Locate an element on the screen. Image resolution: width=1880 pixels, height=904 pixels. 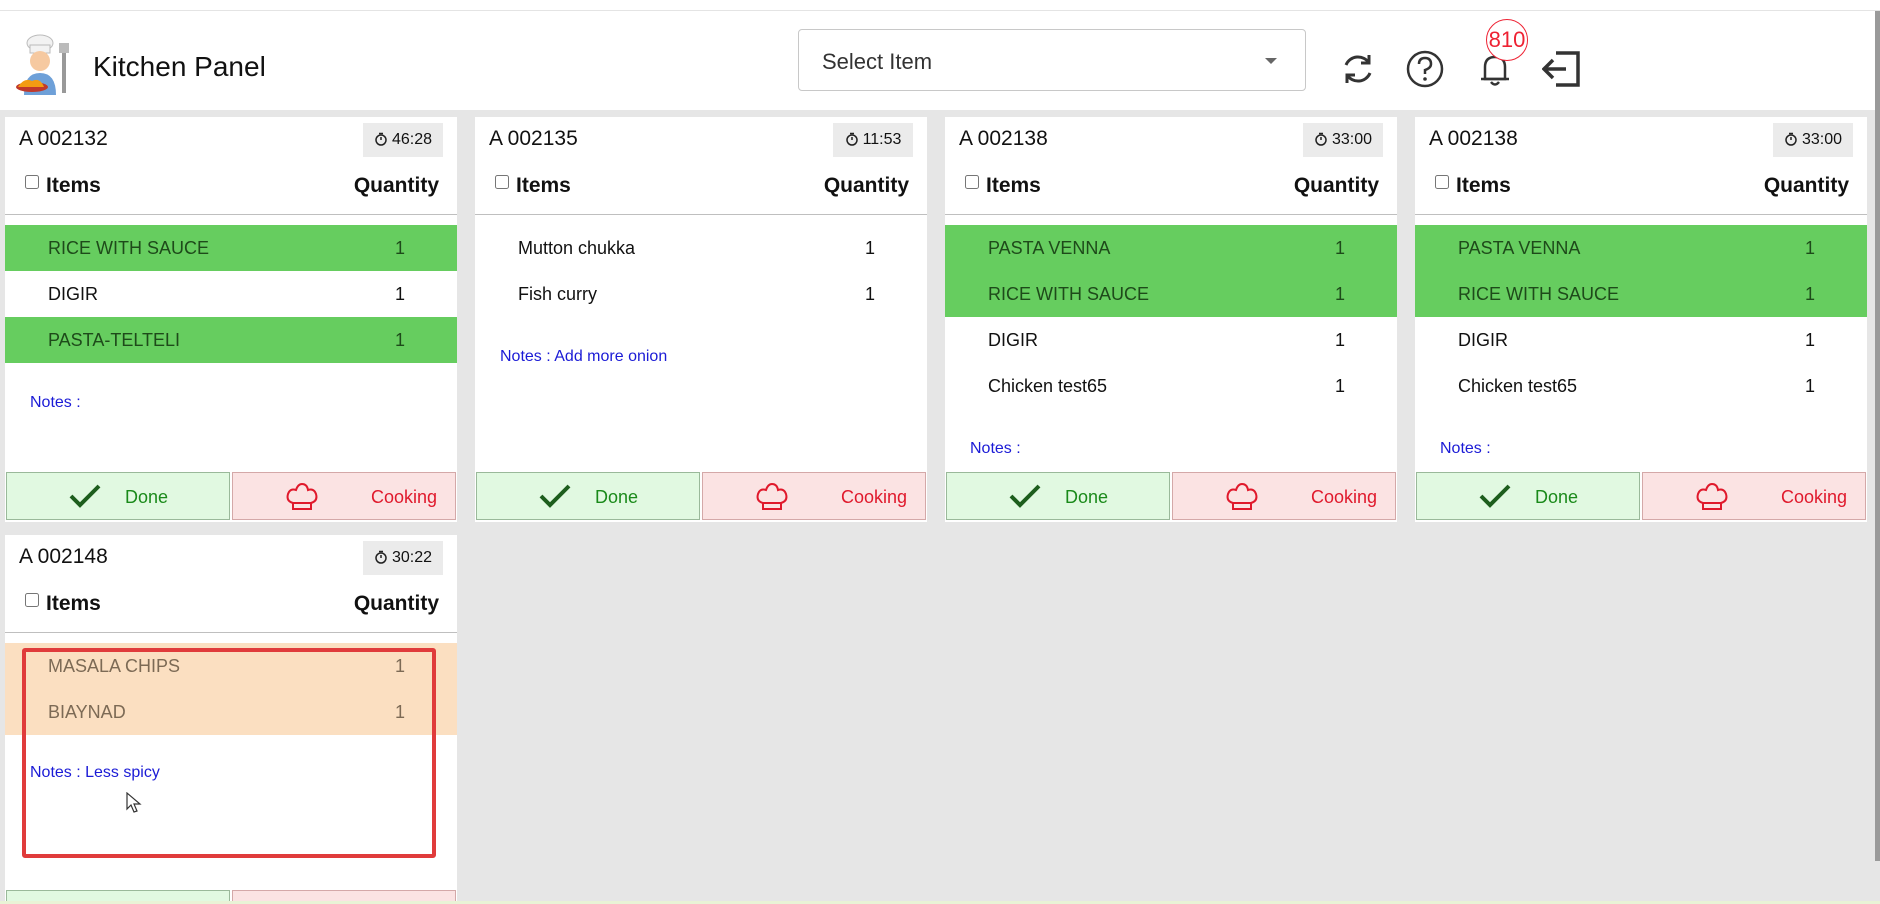
logout-icon is located at coordinates (1562, 69).